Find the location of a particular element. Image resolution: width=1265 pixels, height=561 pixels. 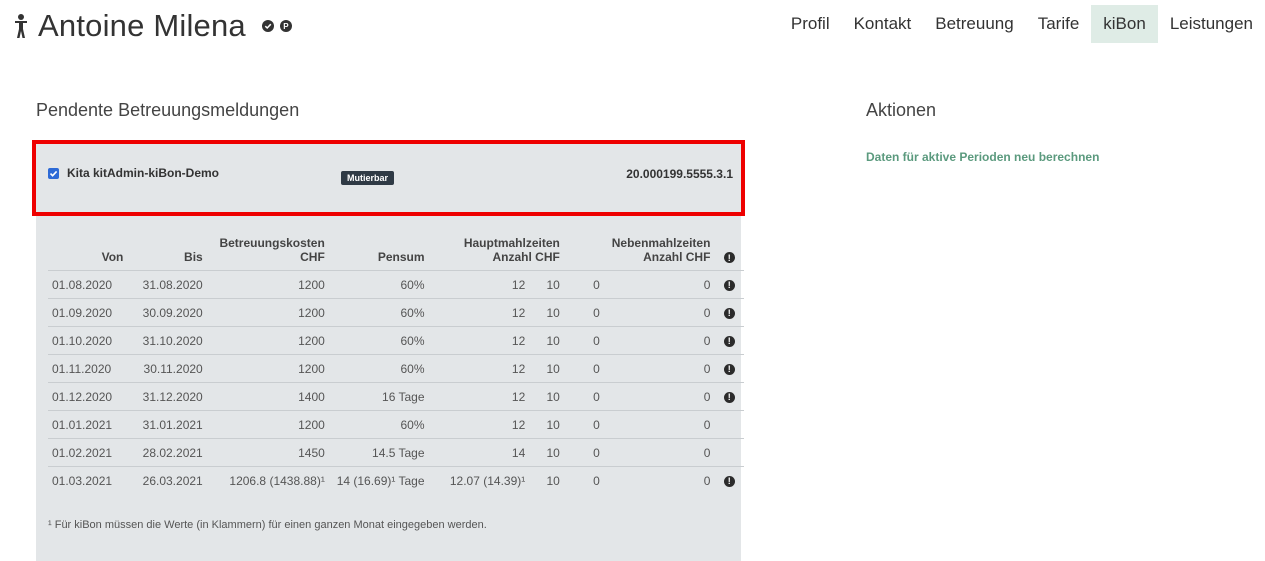

col-hauptmahlzeiten: Hauptmahlzeiten Anzahl CHF is located at coordinates (496, 253).